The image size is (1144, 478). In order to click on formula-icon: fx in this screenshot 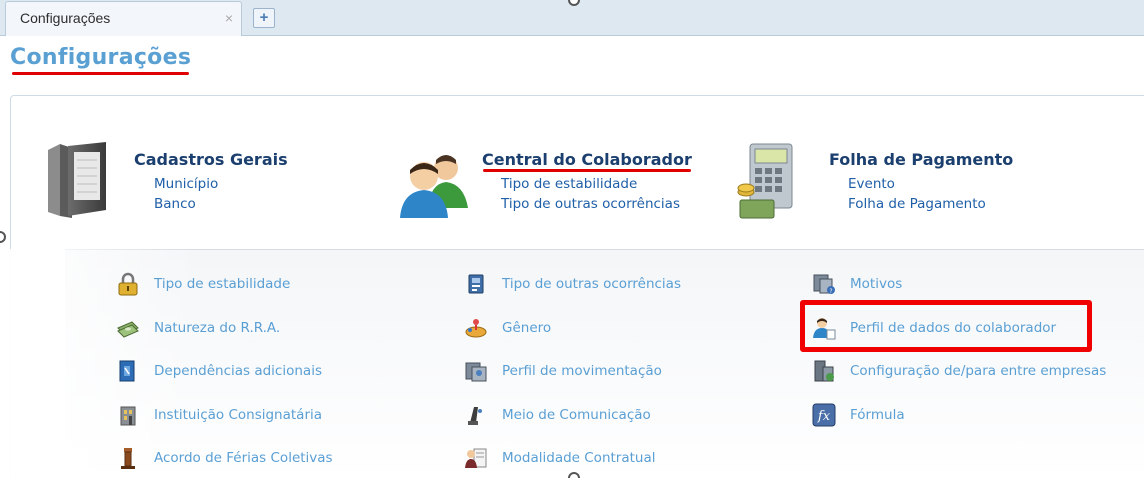, I will do `click(824, 415)`.